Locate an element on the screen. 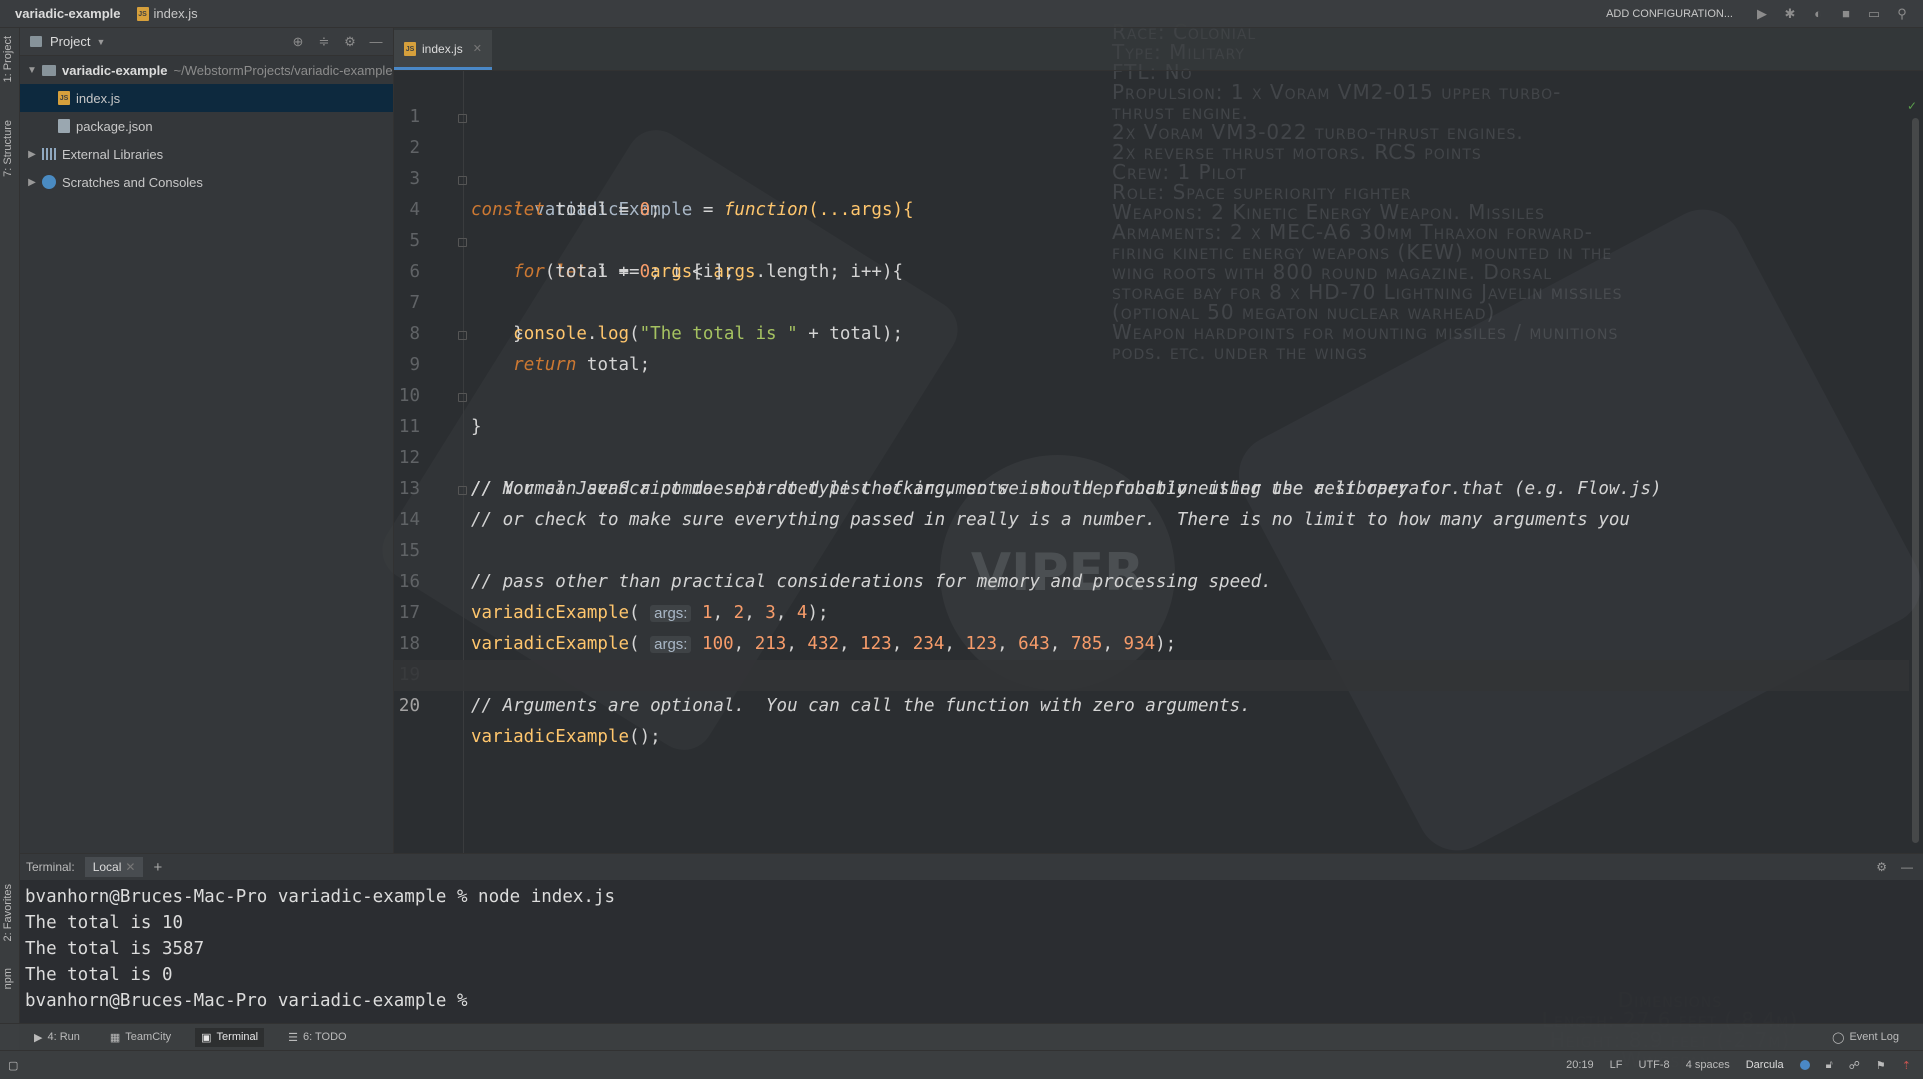 This screenshot has height=1079, width=1923. debug-icon: ✱ is located at coordinates (1790, 14).